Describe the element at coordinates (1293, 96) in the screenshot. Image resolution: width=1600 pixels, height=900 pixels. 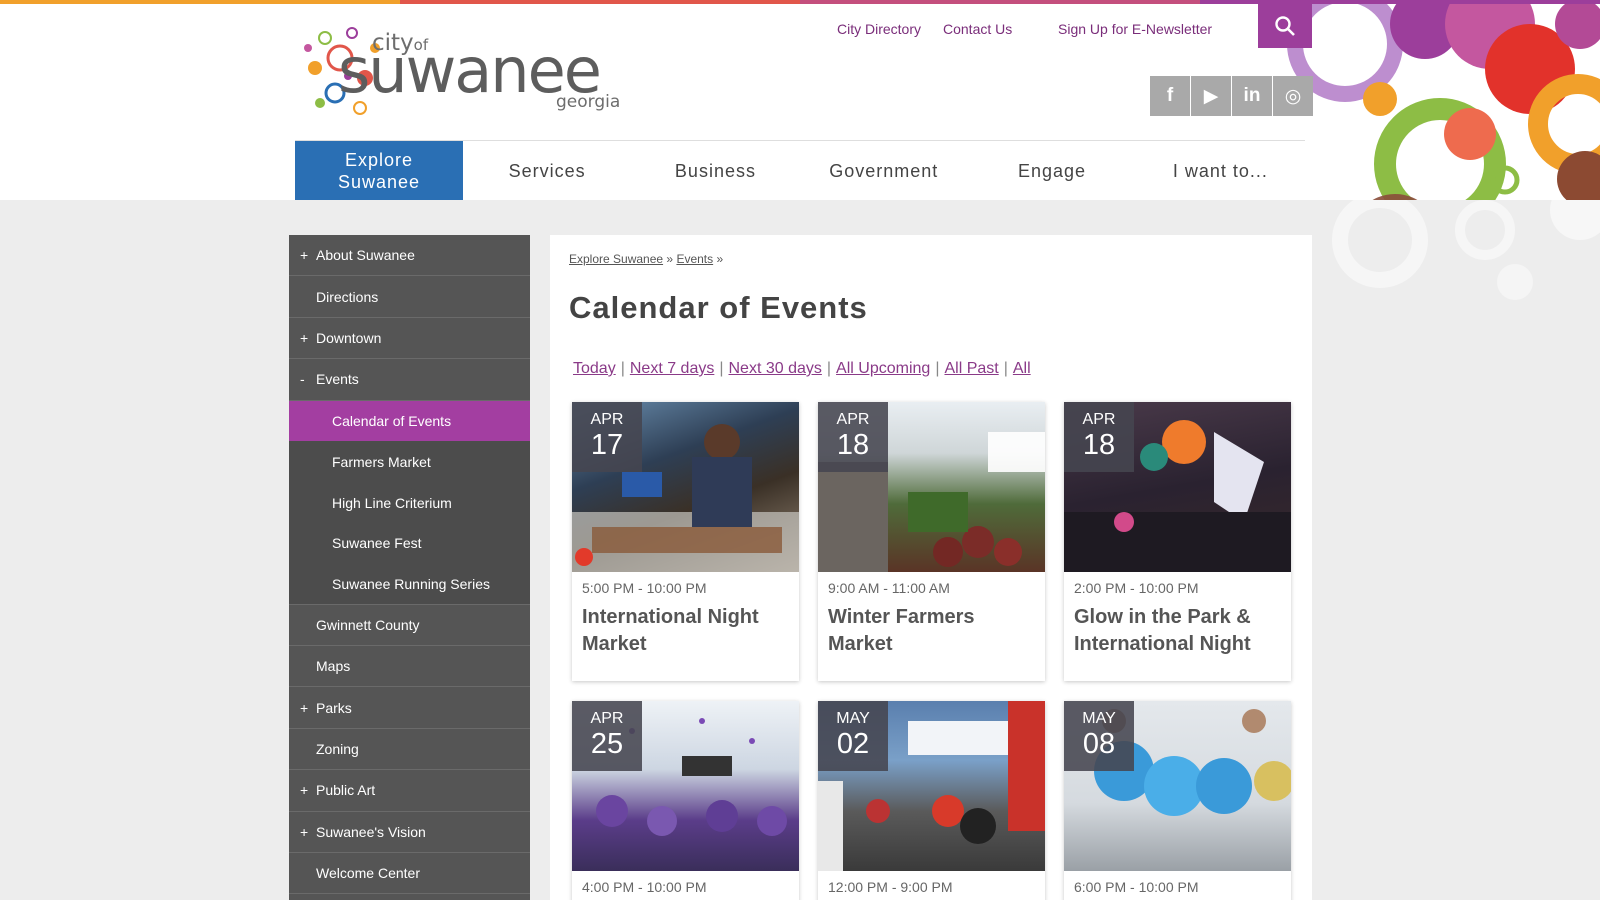
I see `instagram-icon: ◎` at that location.